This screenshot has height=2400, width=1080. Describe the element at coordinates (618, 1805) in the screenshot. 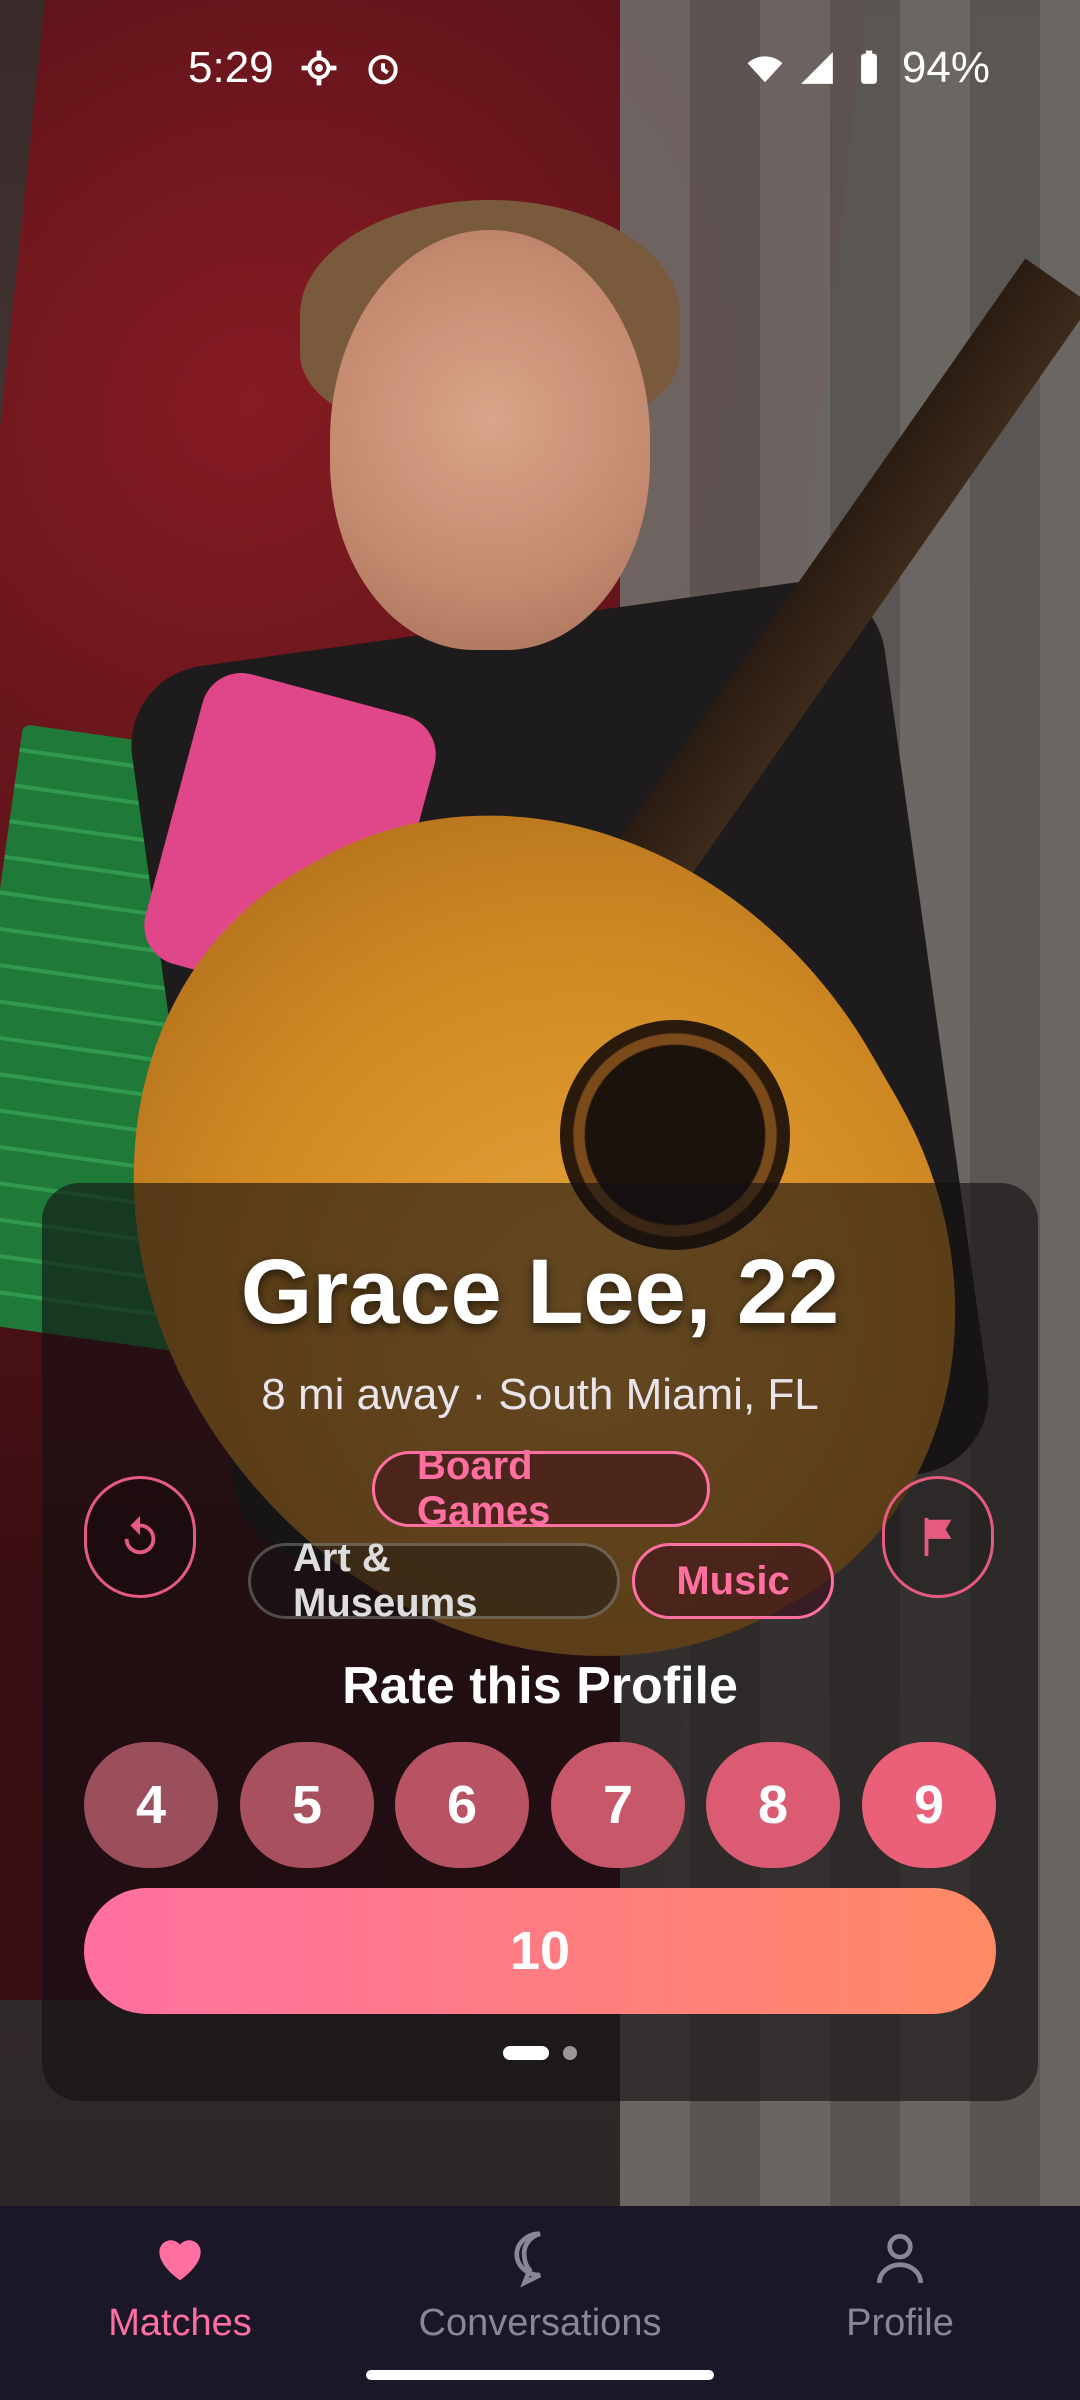

I see `rating-button-7: 7` at that location.